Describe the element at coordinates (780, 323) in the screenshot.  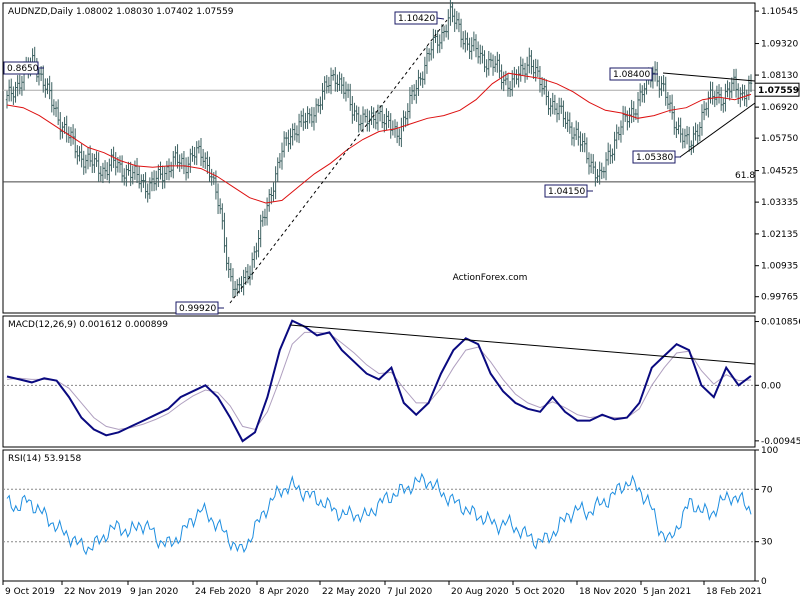
I see `macd-y-tick: 0.010856` at that location.